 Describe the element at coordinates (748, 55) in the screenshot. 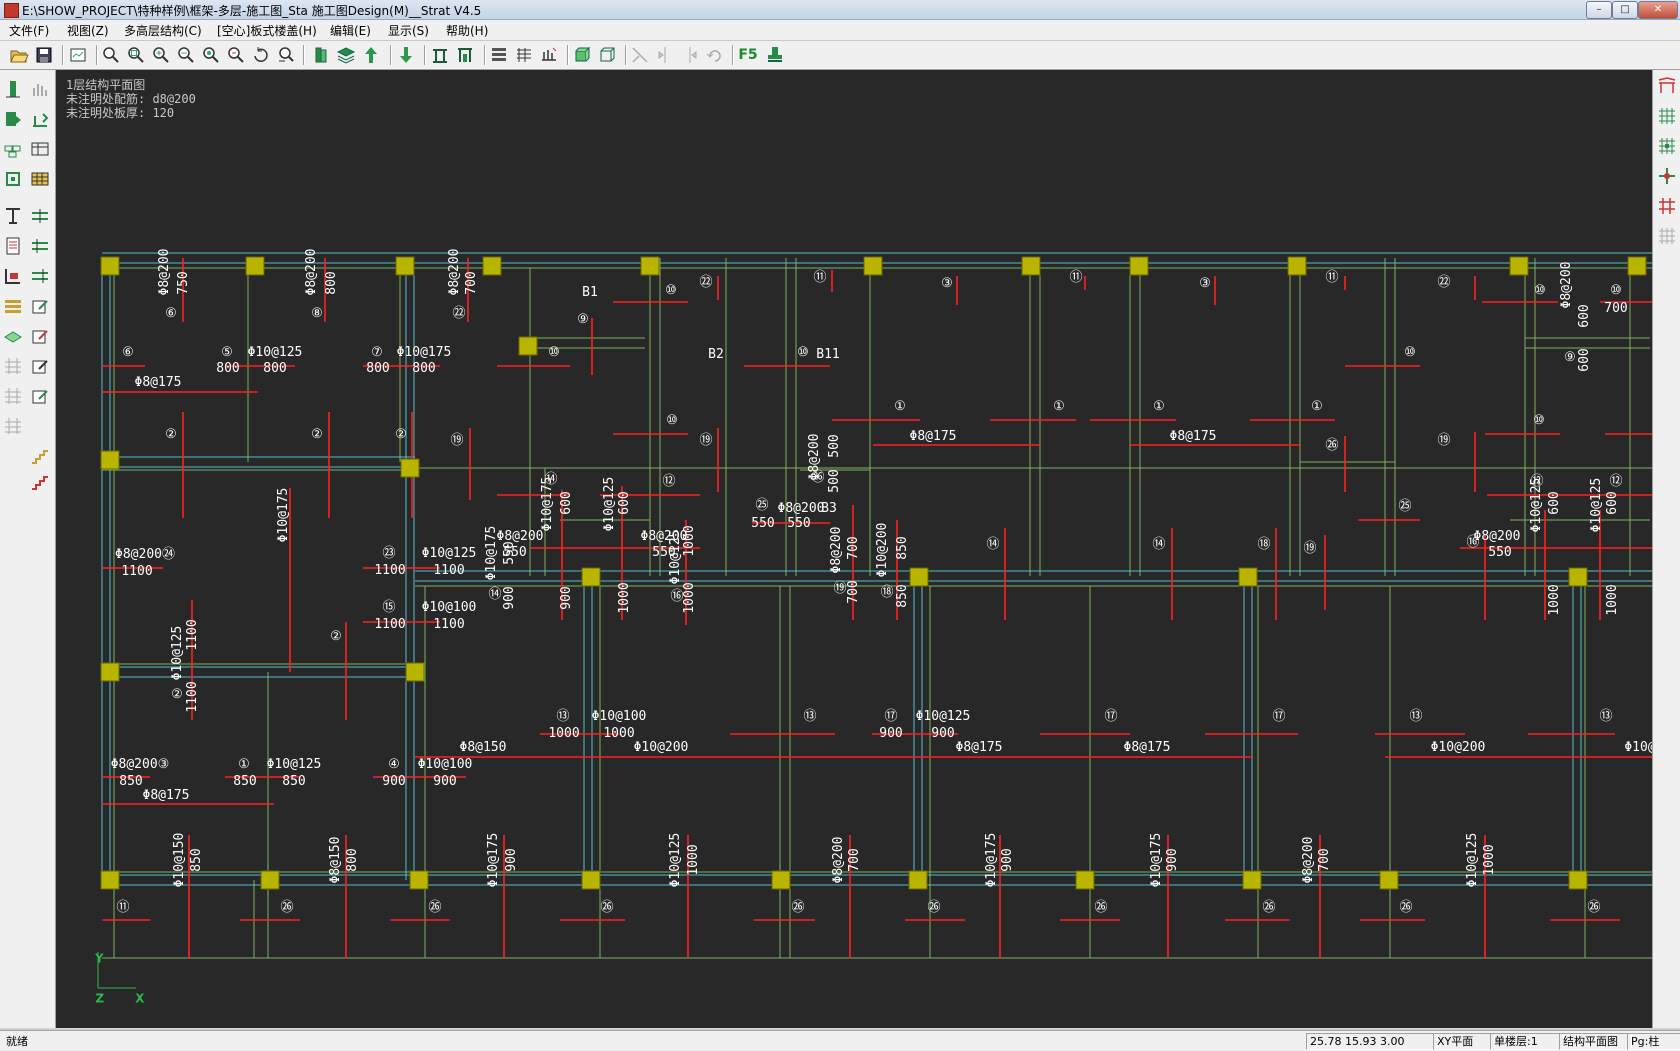

I see `f5-refresh-button: F5` at that location.